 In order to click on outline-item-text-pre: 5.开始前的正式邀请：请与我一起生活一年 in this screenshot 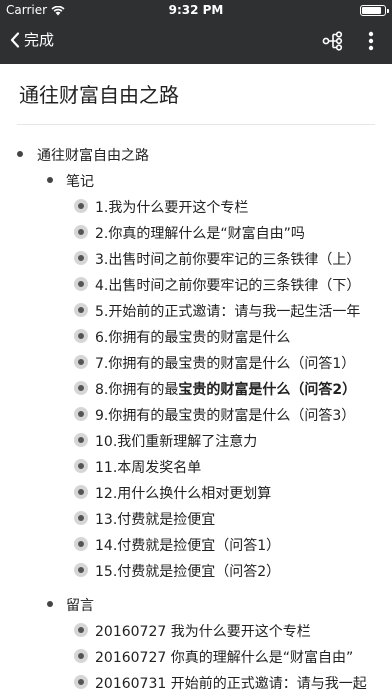, I will do `click(228, 312)`.